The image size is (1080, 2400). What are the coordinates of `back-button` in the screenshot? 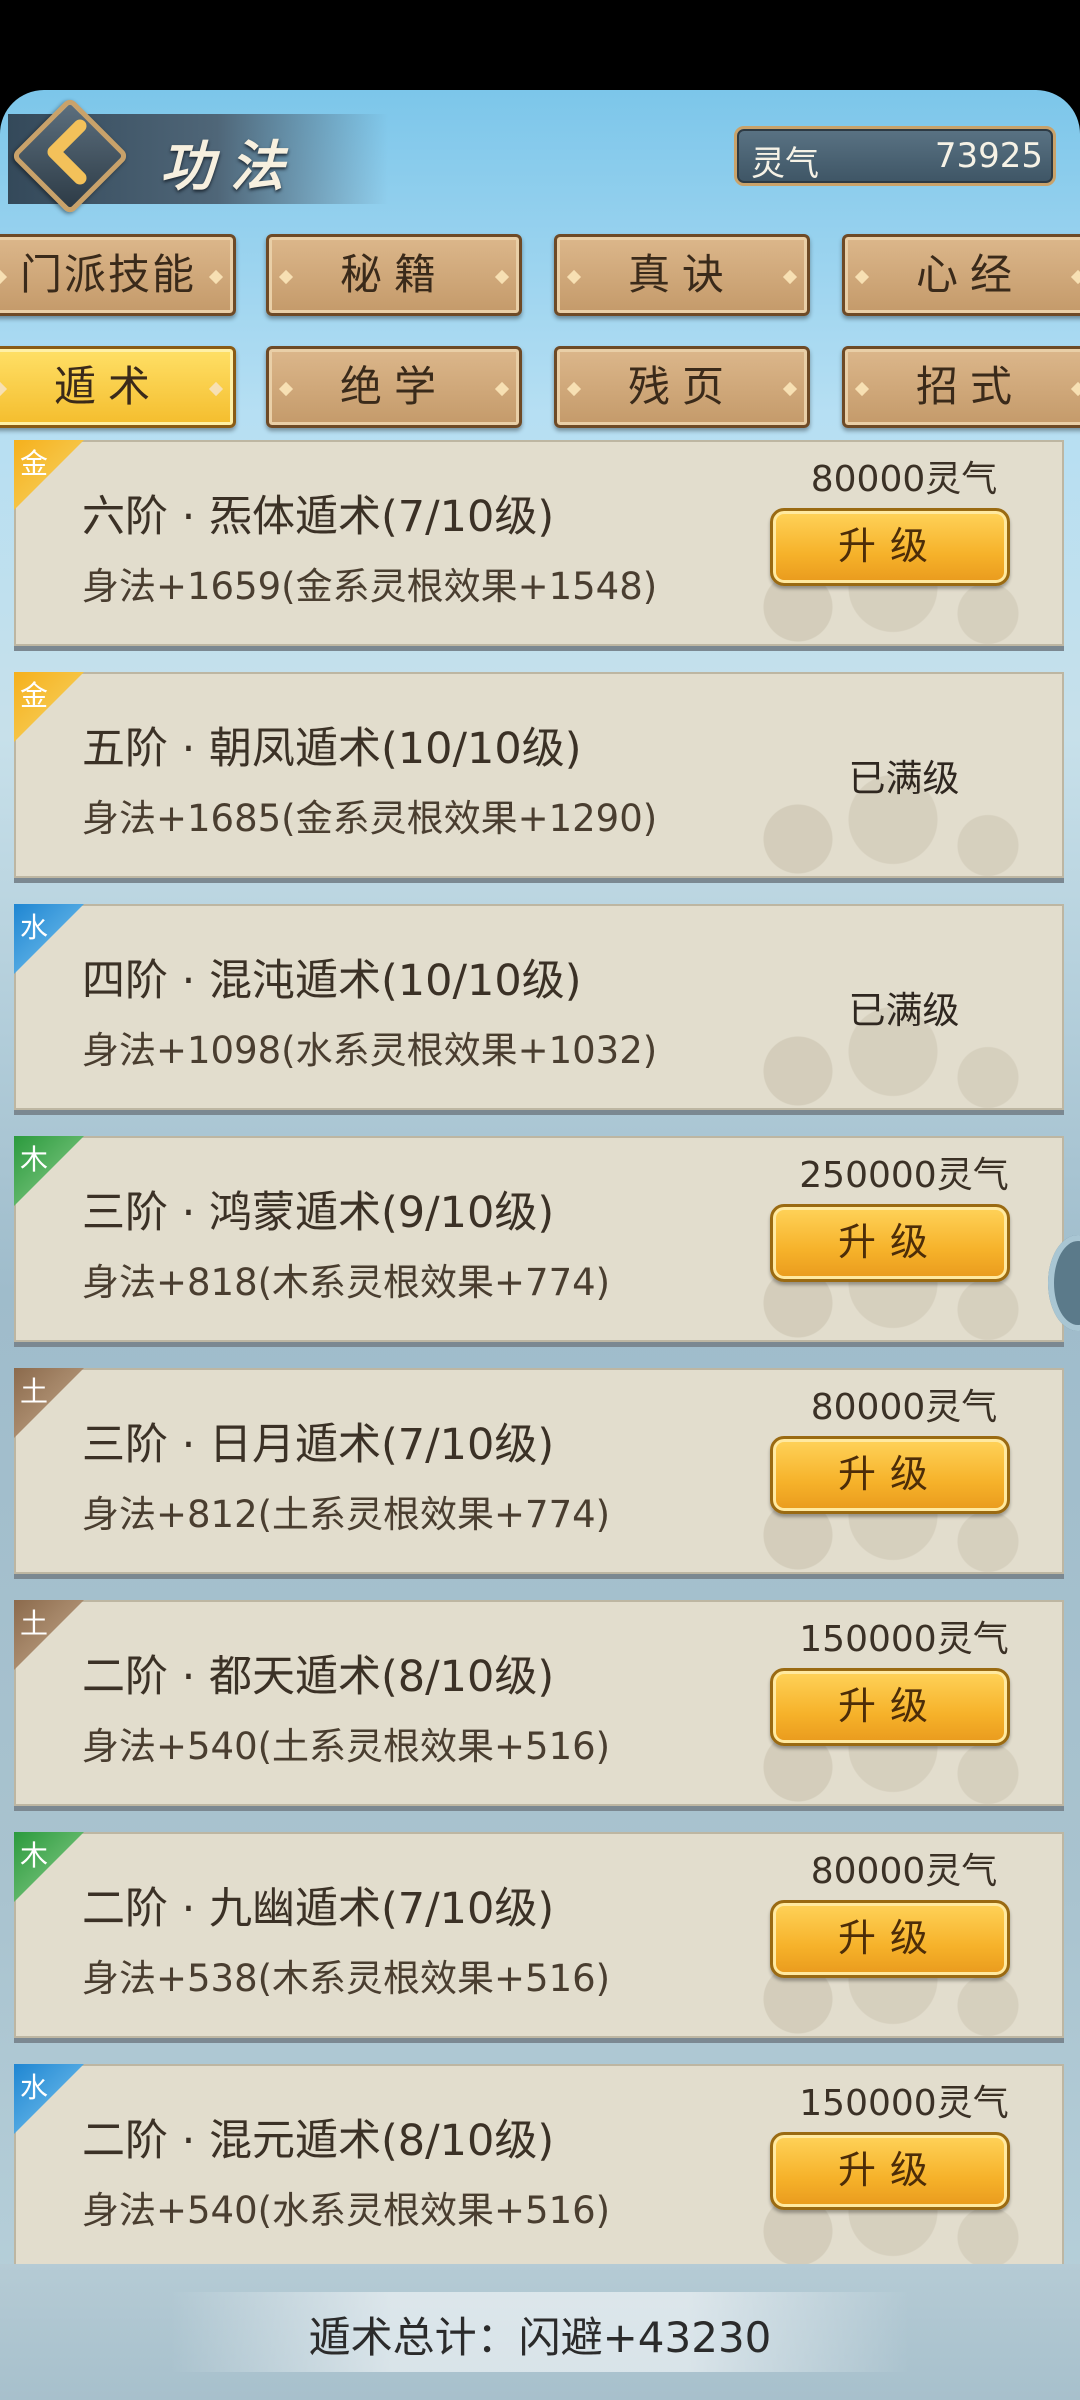 It's located at (70, 156).